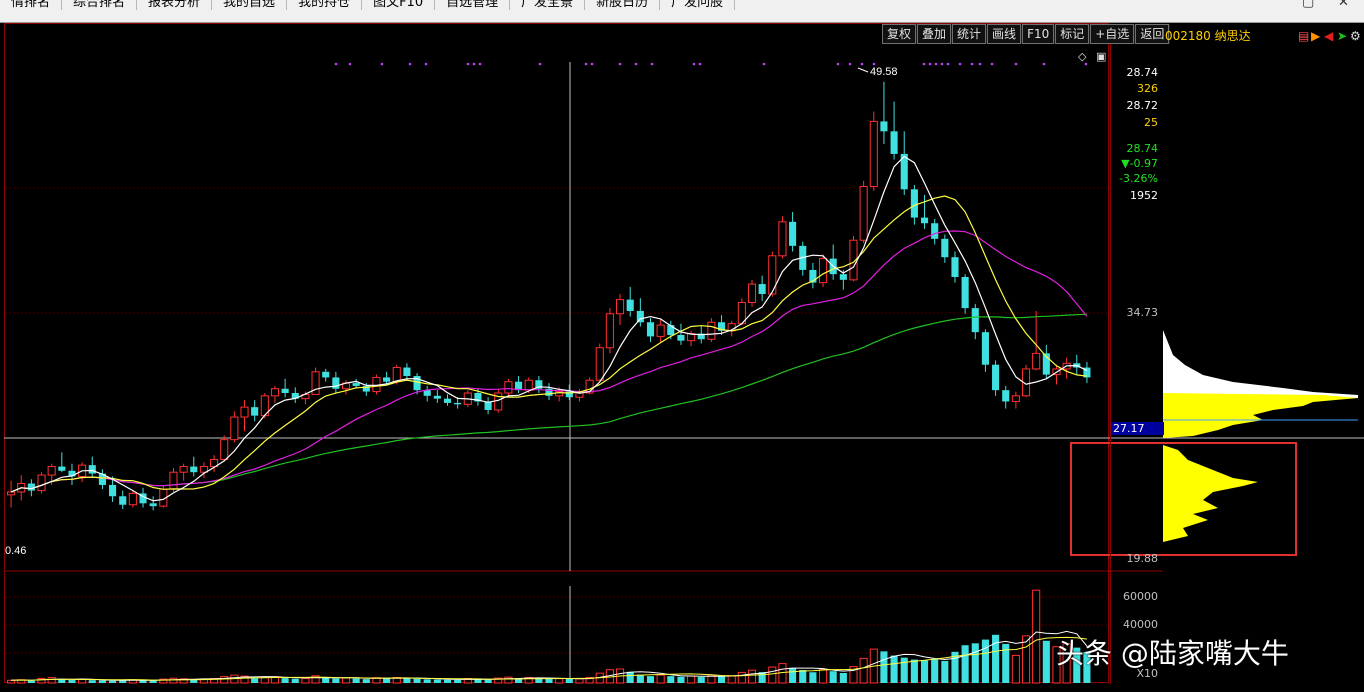  Describe the element at coordinates (1316, 36) in the screenshot. I see `arrow-right-icon: ▶` at that location.